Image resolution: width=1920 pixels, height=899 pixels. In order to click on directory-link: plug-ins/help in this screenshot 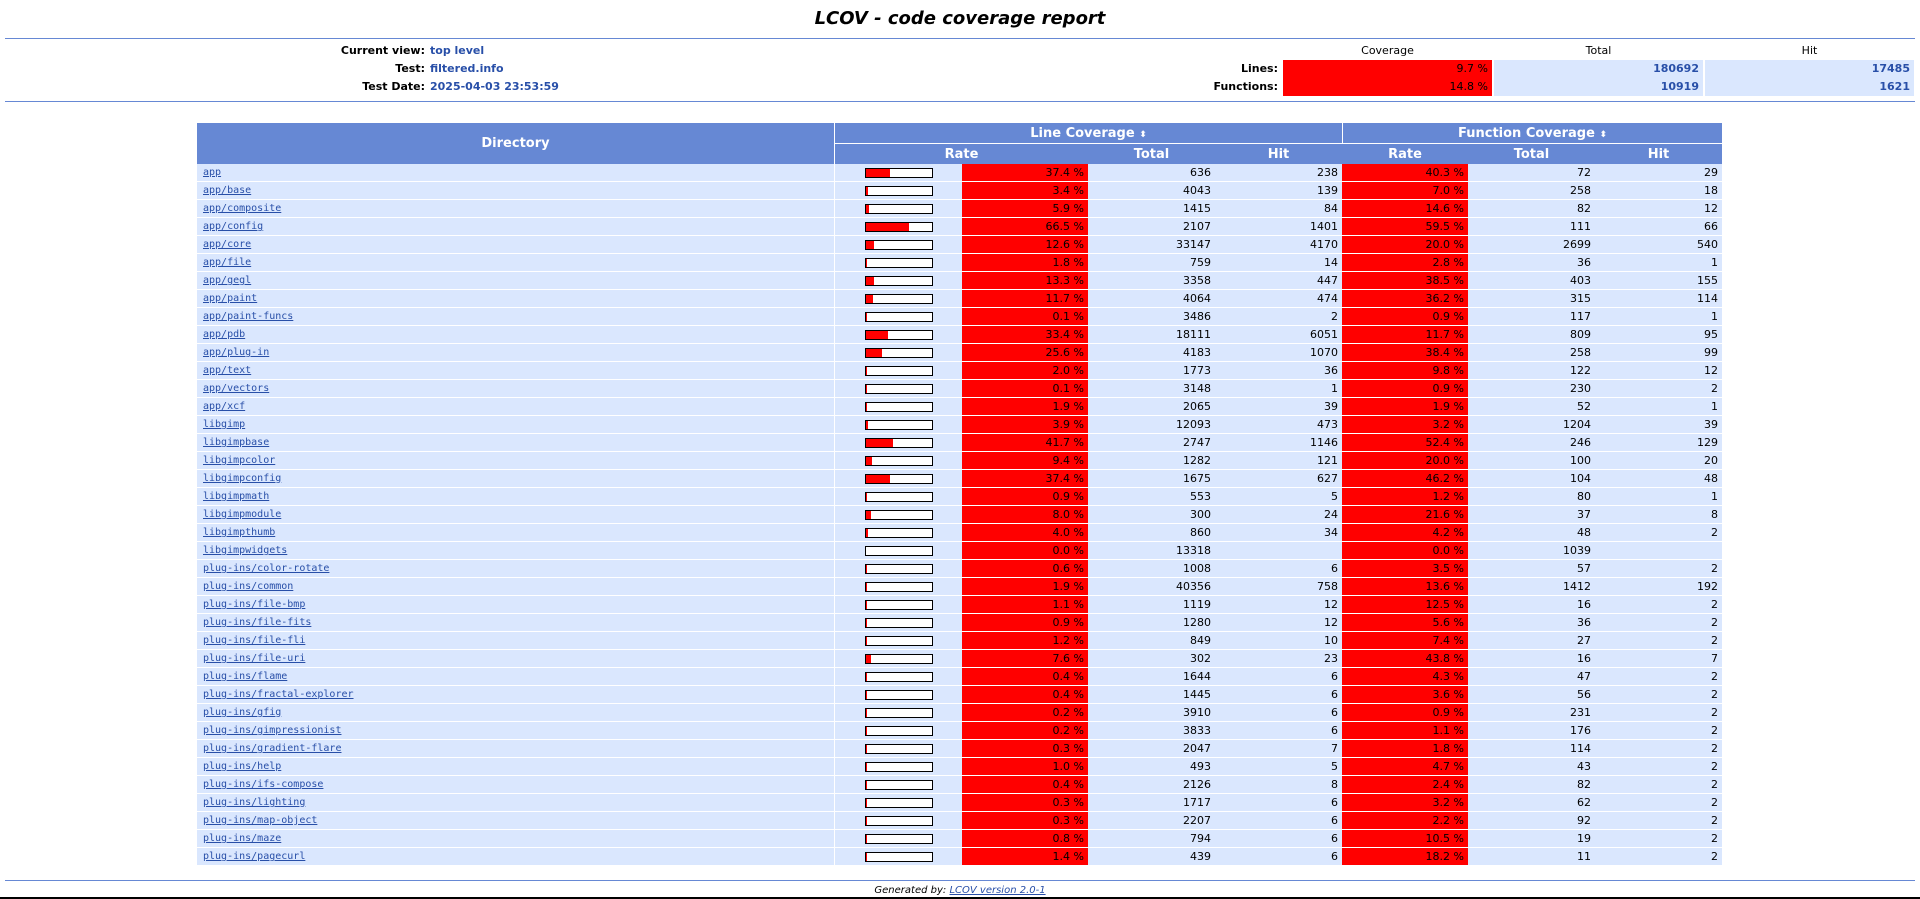, I will do `click(242, 766)`.